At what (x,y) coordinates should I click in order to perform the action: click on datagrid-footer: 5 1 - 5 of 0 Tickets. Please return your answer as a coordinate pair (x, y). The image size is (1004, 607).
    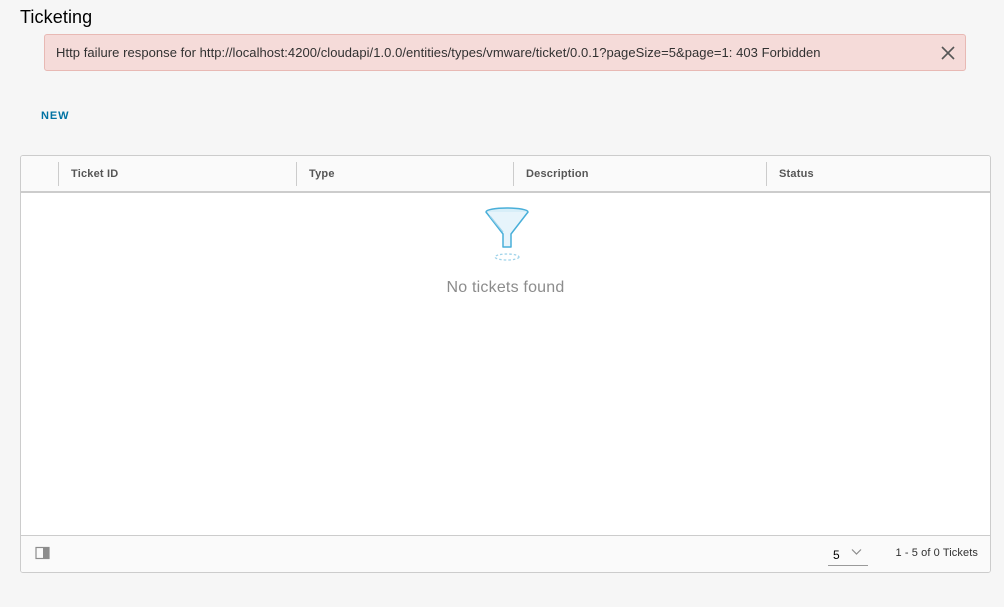
    Looking at the image, I should click on (505, 553).